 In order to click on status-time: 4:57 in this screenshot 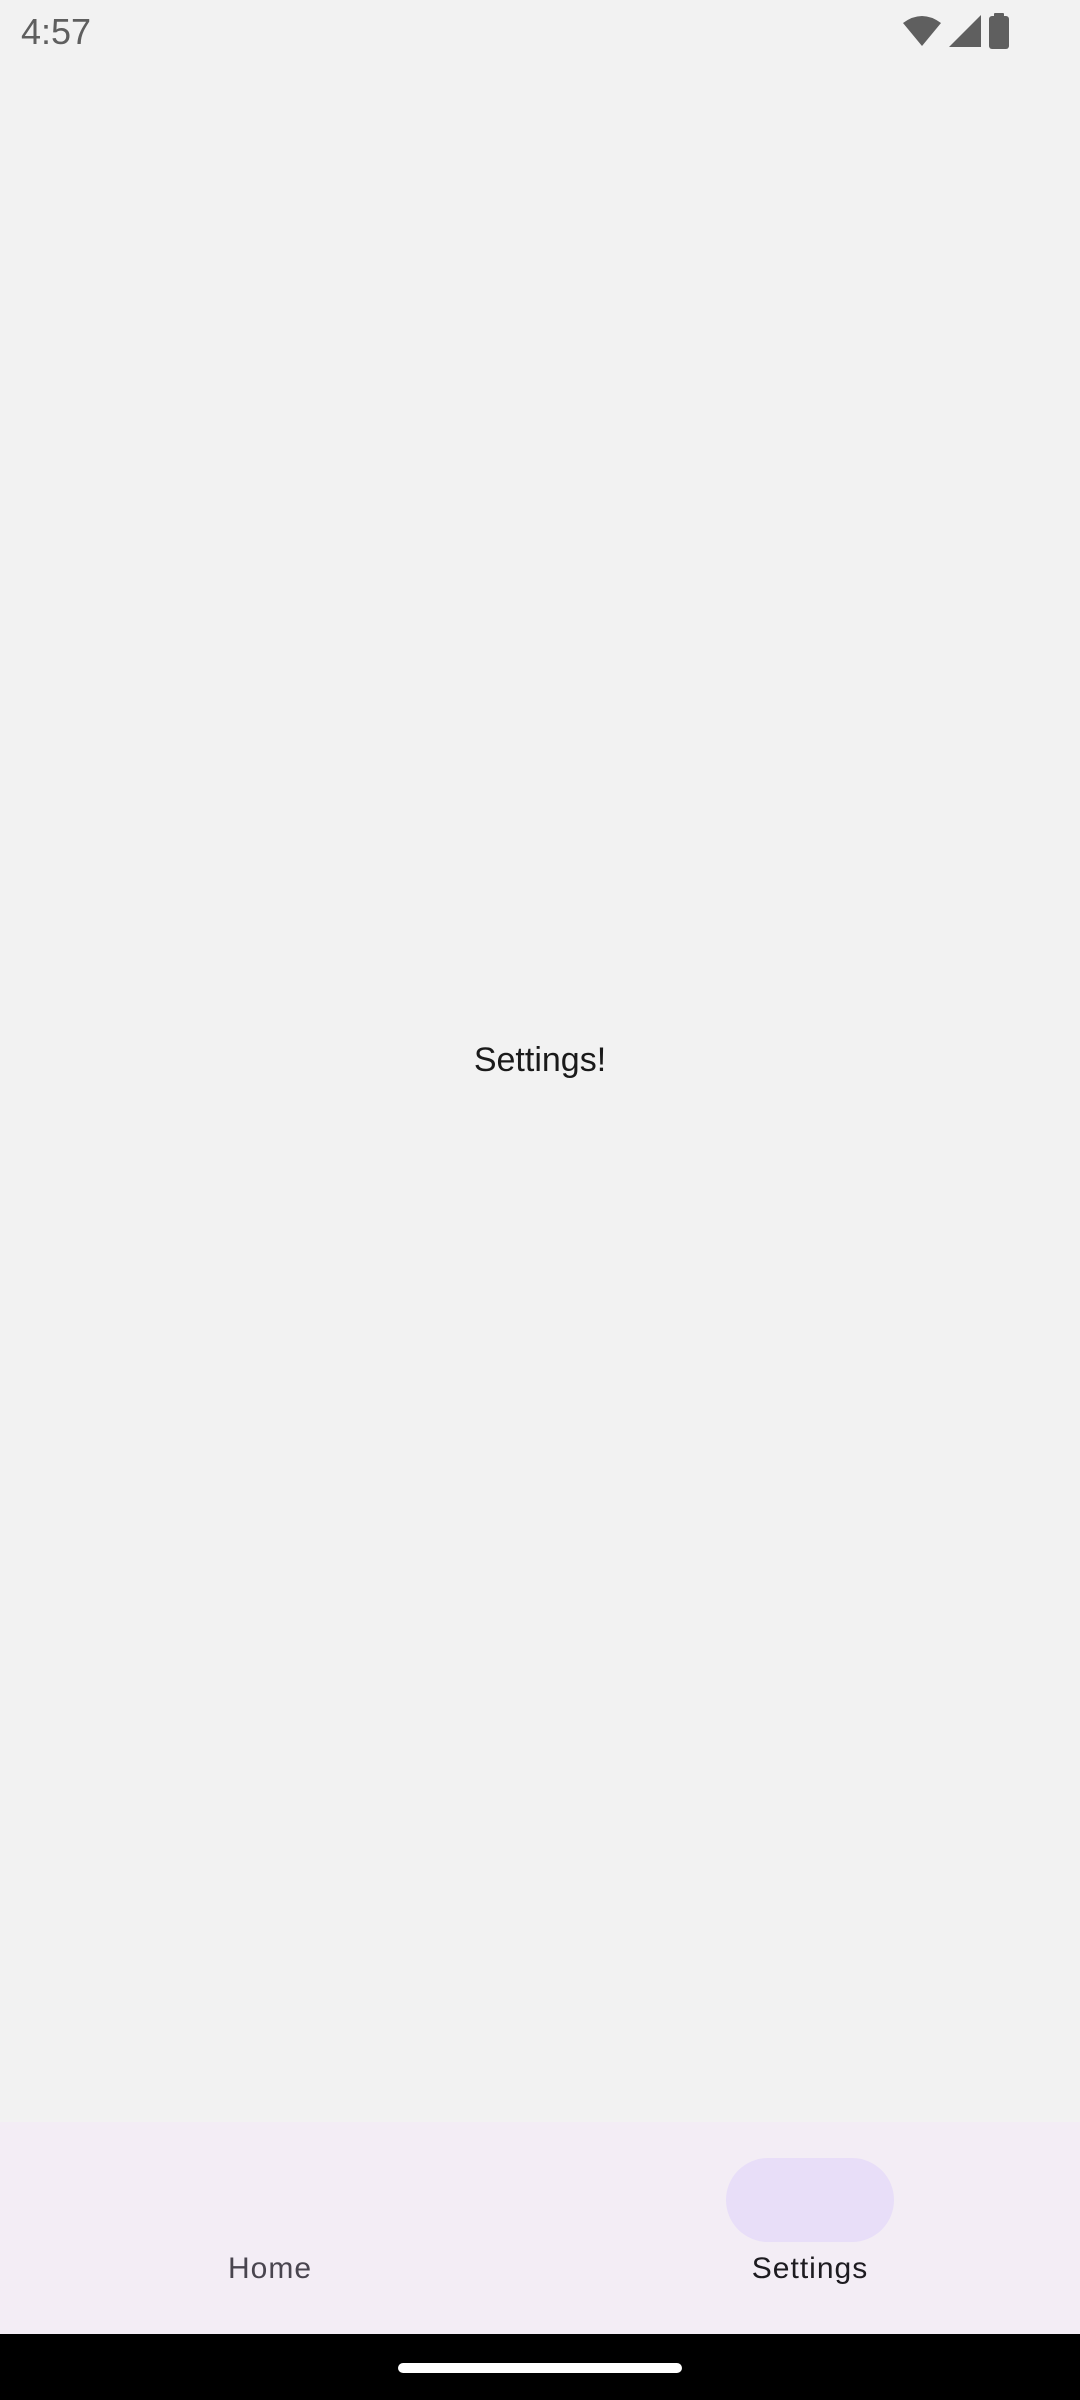, I will do `click(56, 31)`.